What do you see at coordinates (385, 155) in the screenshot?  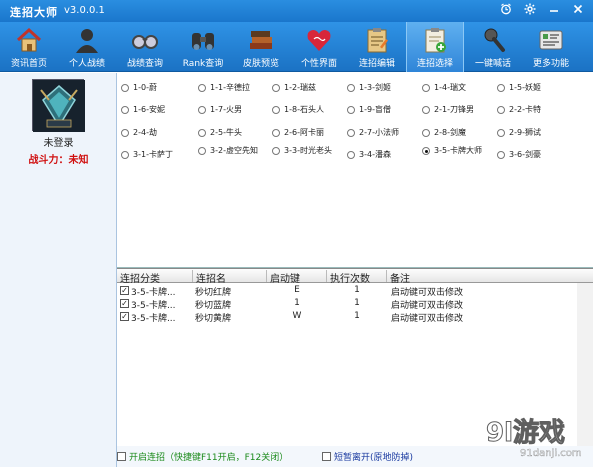 I see `combo-radio: 3-4-潘森` at bounding box center [385, 155].